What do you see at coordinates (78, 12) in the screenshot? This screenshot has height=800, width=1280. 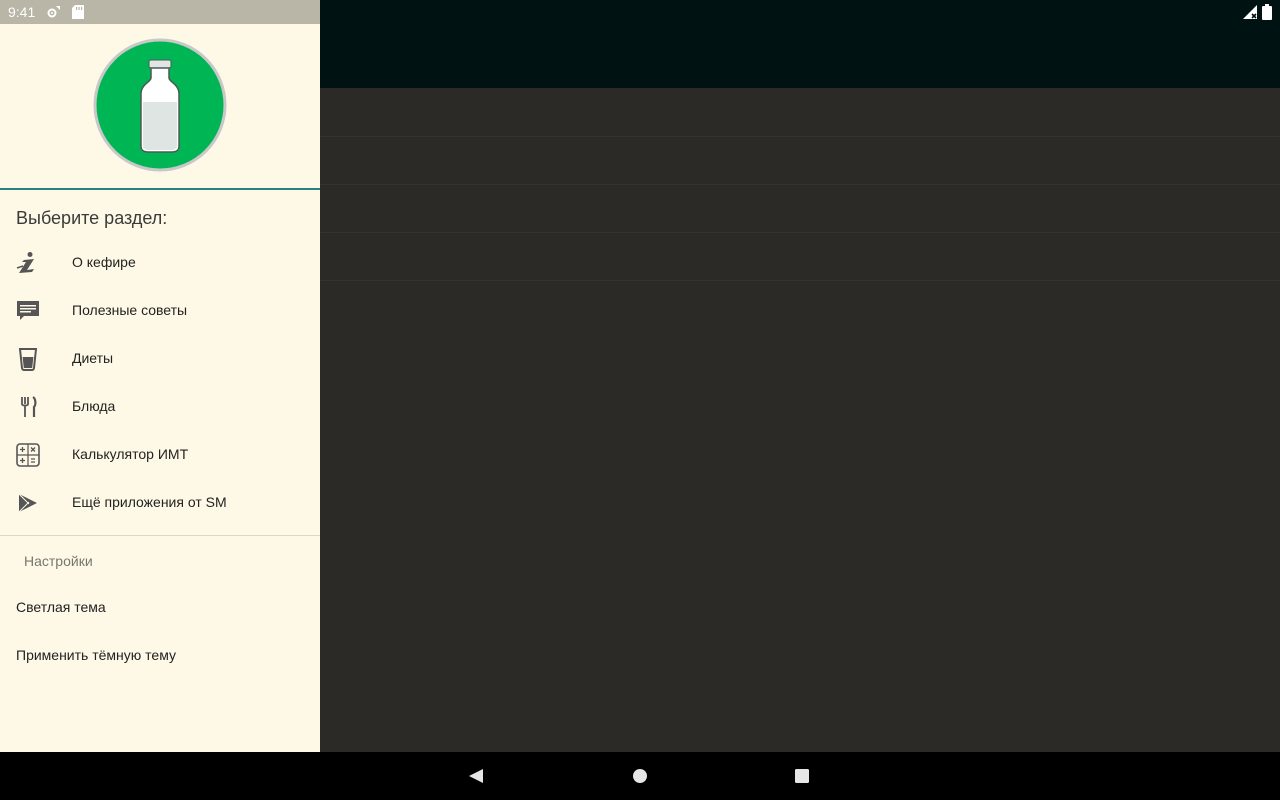 I see `sd-card-icon` at bounding box center [78, 12].